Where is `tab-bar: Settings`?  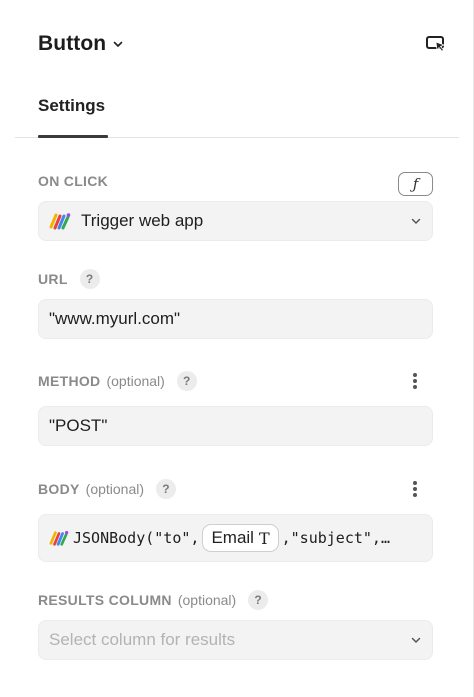 tab-bar: Settings is located at coordinates (237, 114).